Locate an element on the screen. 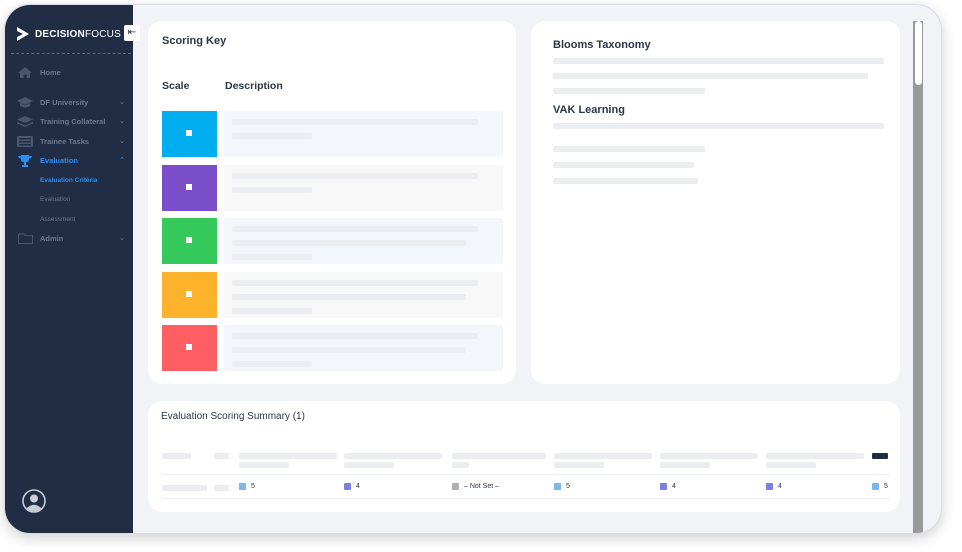  sidebar-item-label: Home is located at coordinates (50, 73).